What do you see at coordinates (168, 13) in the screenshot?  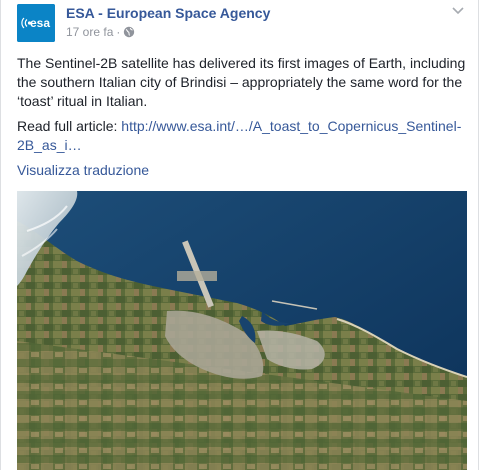 I see `page-name-link: ESA - European Space Agency` at bounding box center [168, 13].